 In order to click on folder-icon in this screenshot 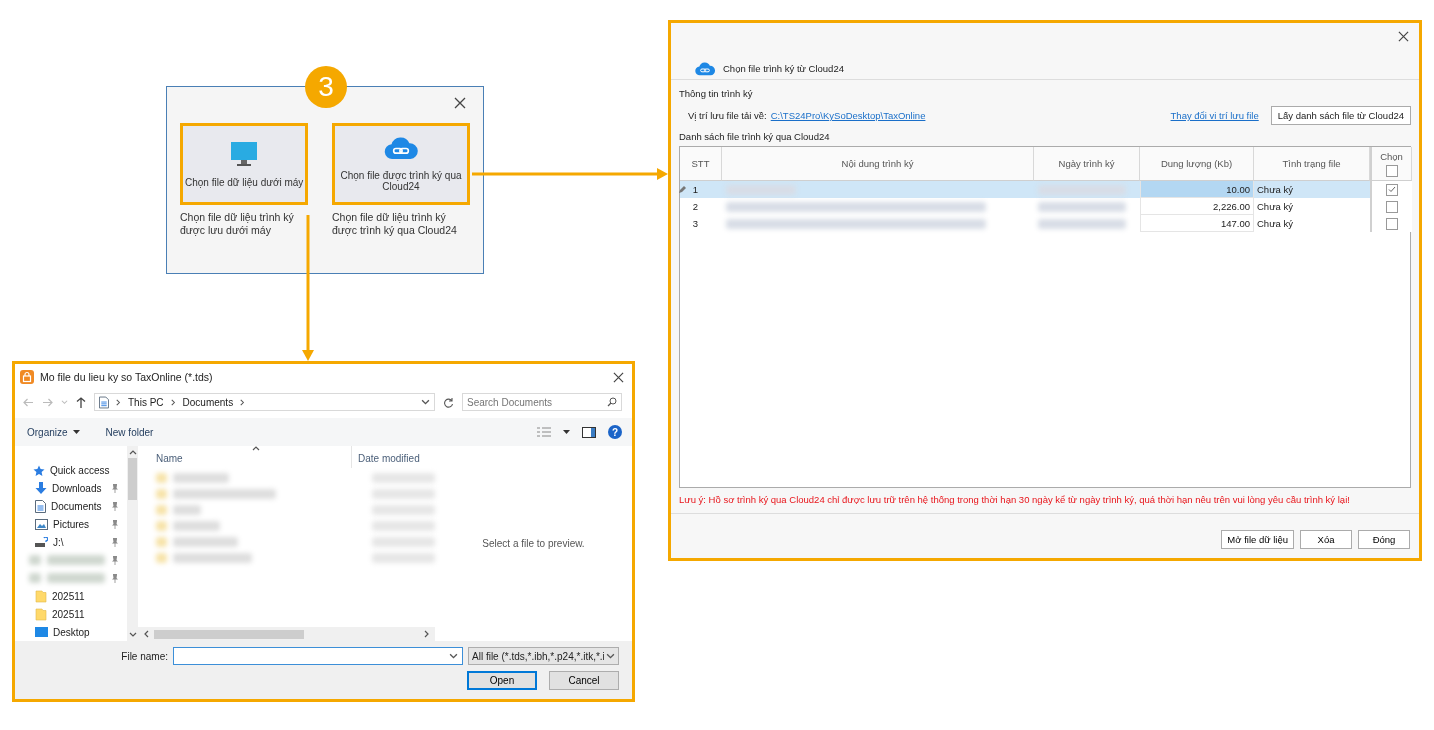, I will do `click(41, 596)`.